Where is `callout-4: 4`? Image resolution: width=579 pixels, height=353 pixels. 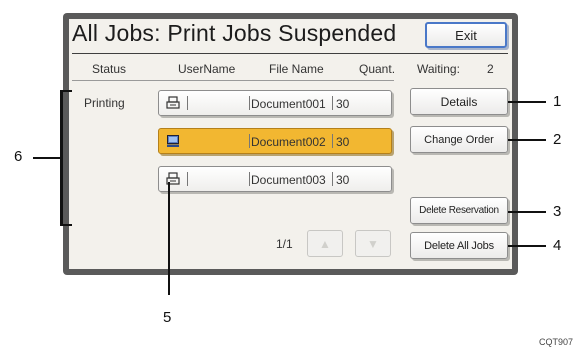
callout-4: 4 is located at coordinates (557, 245).